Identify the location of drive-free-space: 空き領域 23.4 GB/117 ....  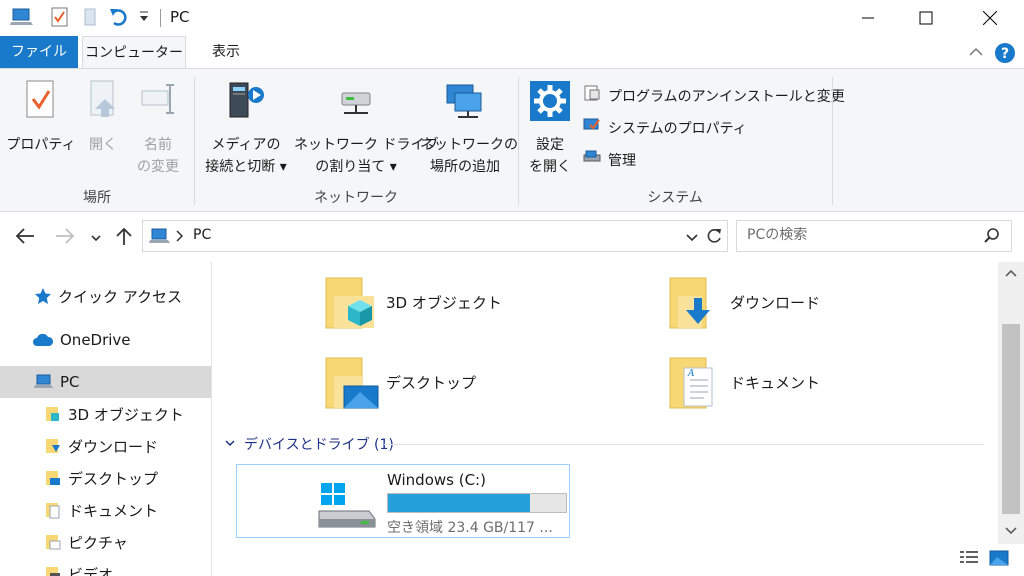
(470, 528).